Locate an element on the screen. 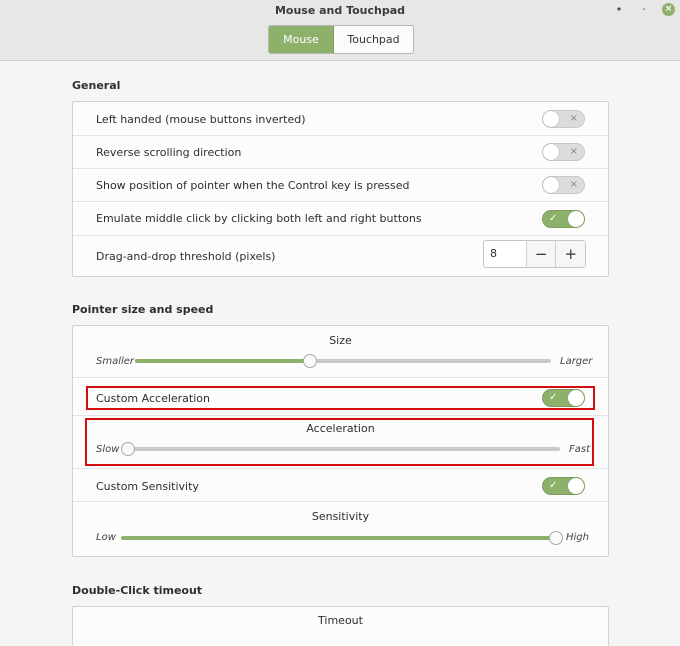  increment-button: + is located at coordinates (570, 254).